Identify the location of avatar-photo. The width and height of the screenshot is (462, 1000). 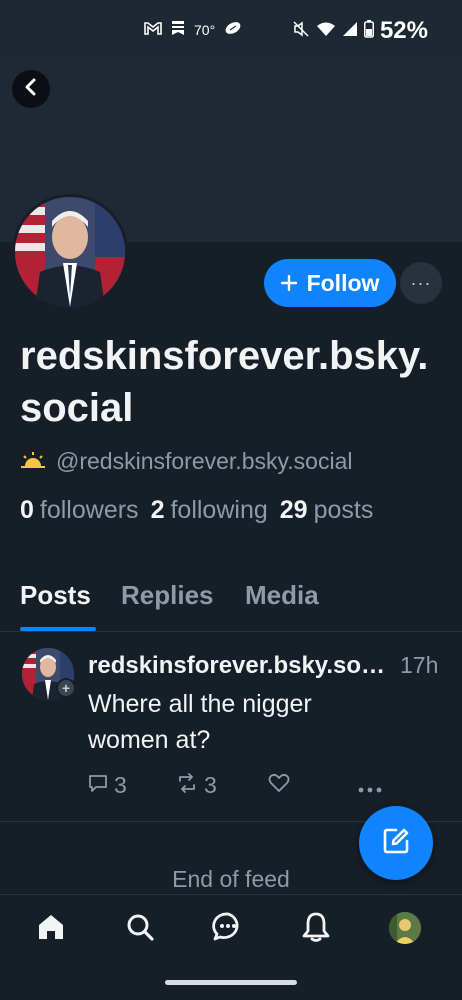
(70, 252).